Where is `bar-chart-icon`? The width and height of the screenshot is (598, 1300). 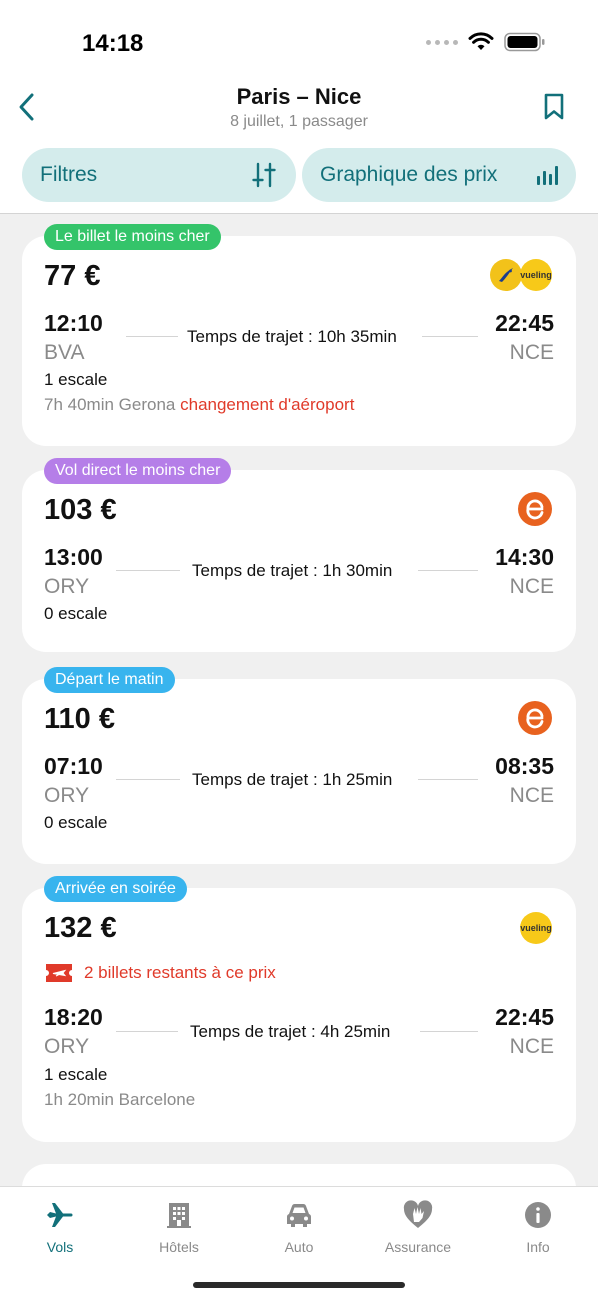 bar-chart-icon is located at coordinates (547, 175).